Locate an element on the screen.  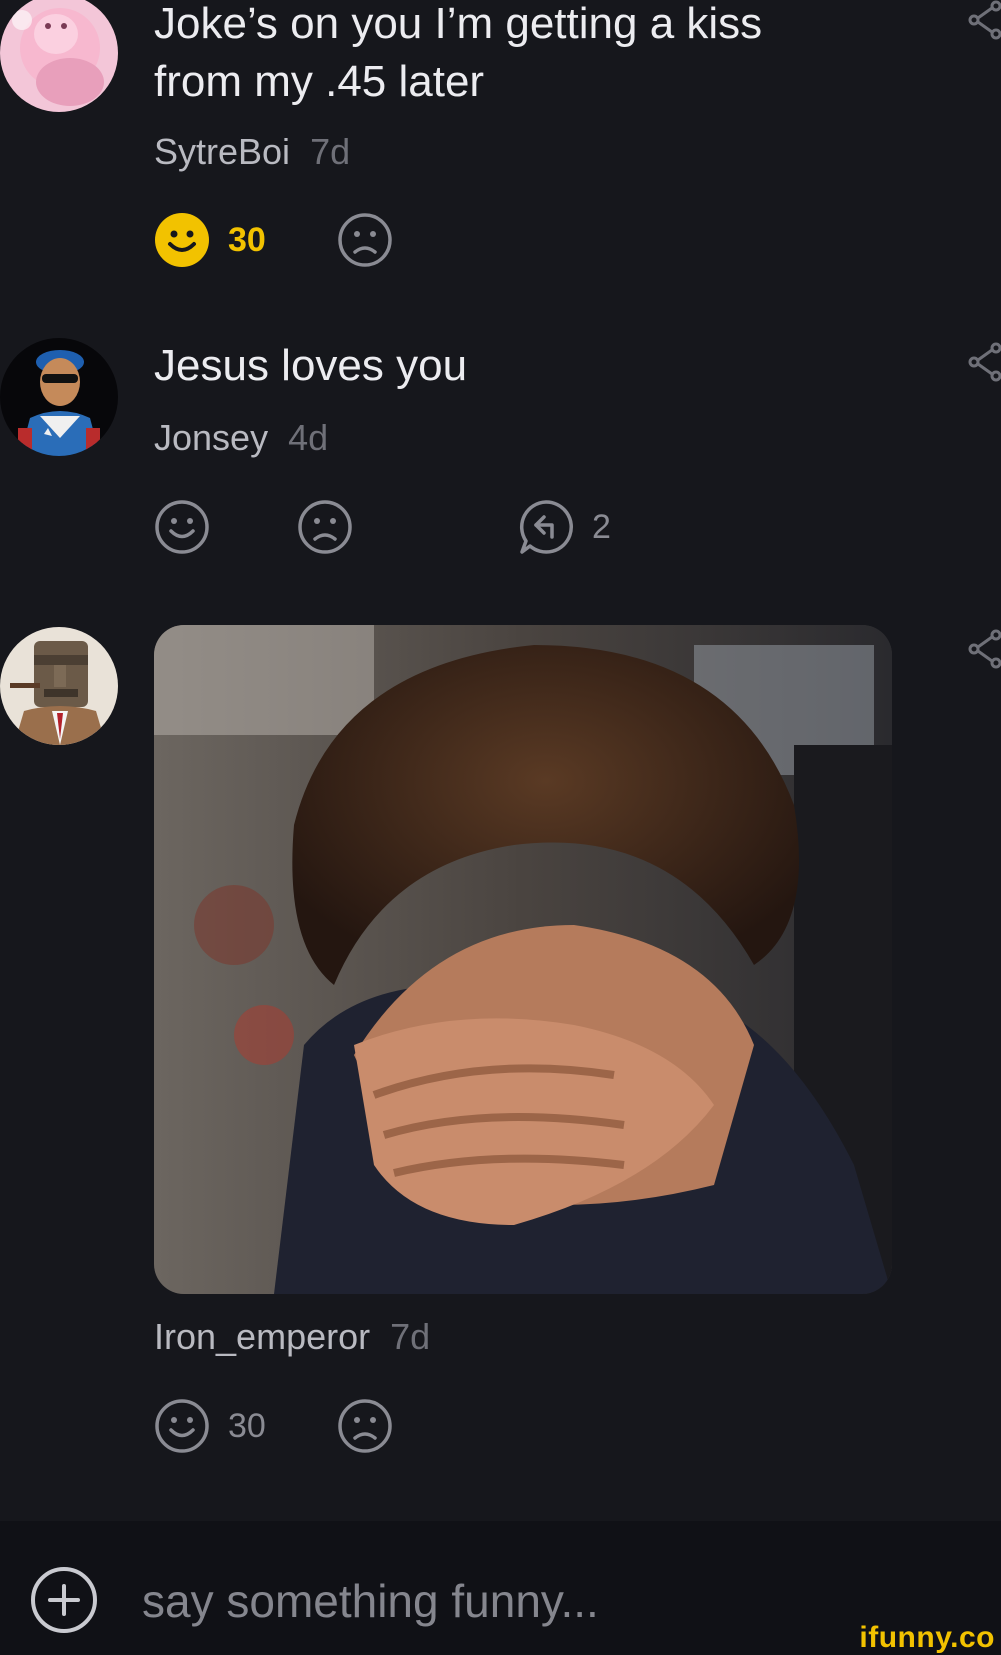
comment-text: Jesus loves you is located at coordinates (311, 365).